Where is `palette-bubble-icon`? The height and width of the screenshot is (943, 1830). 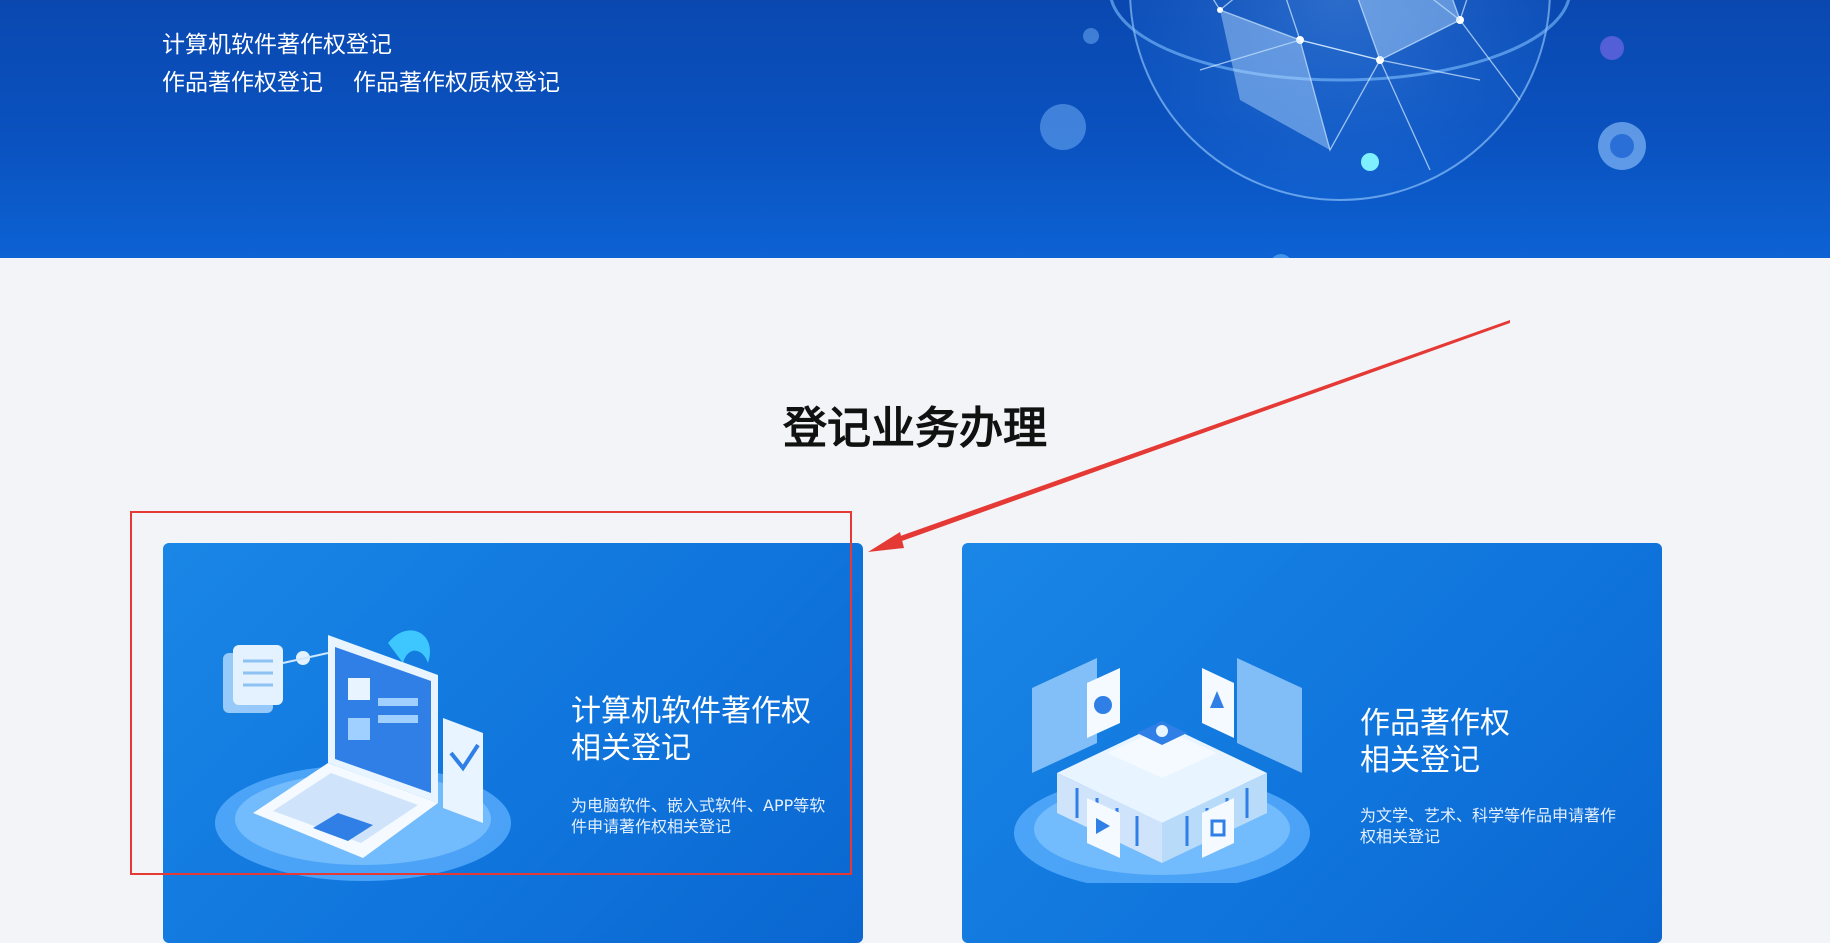
palette-bubble-icon is located at coordinates (1622, 146).